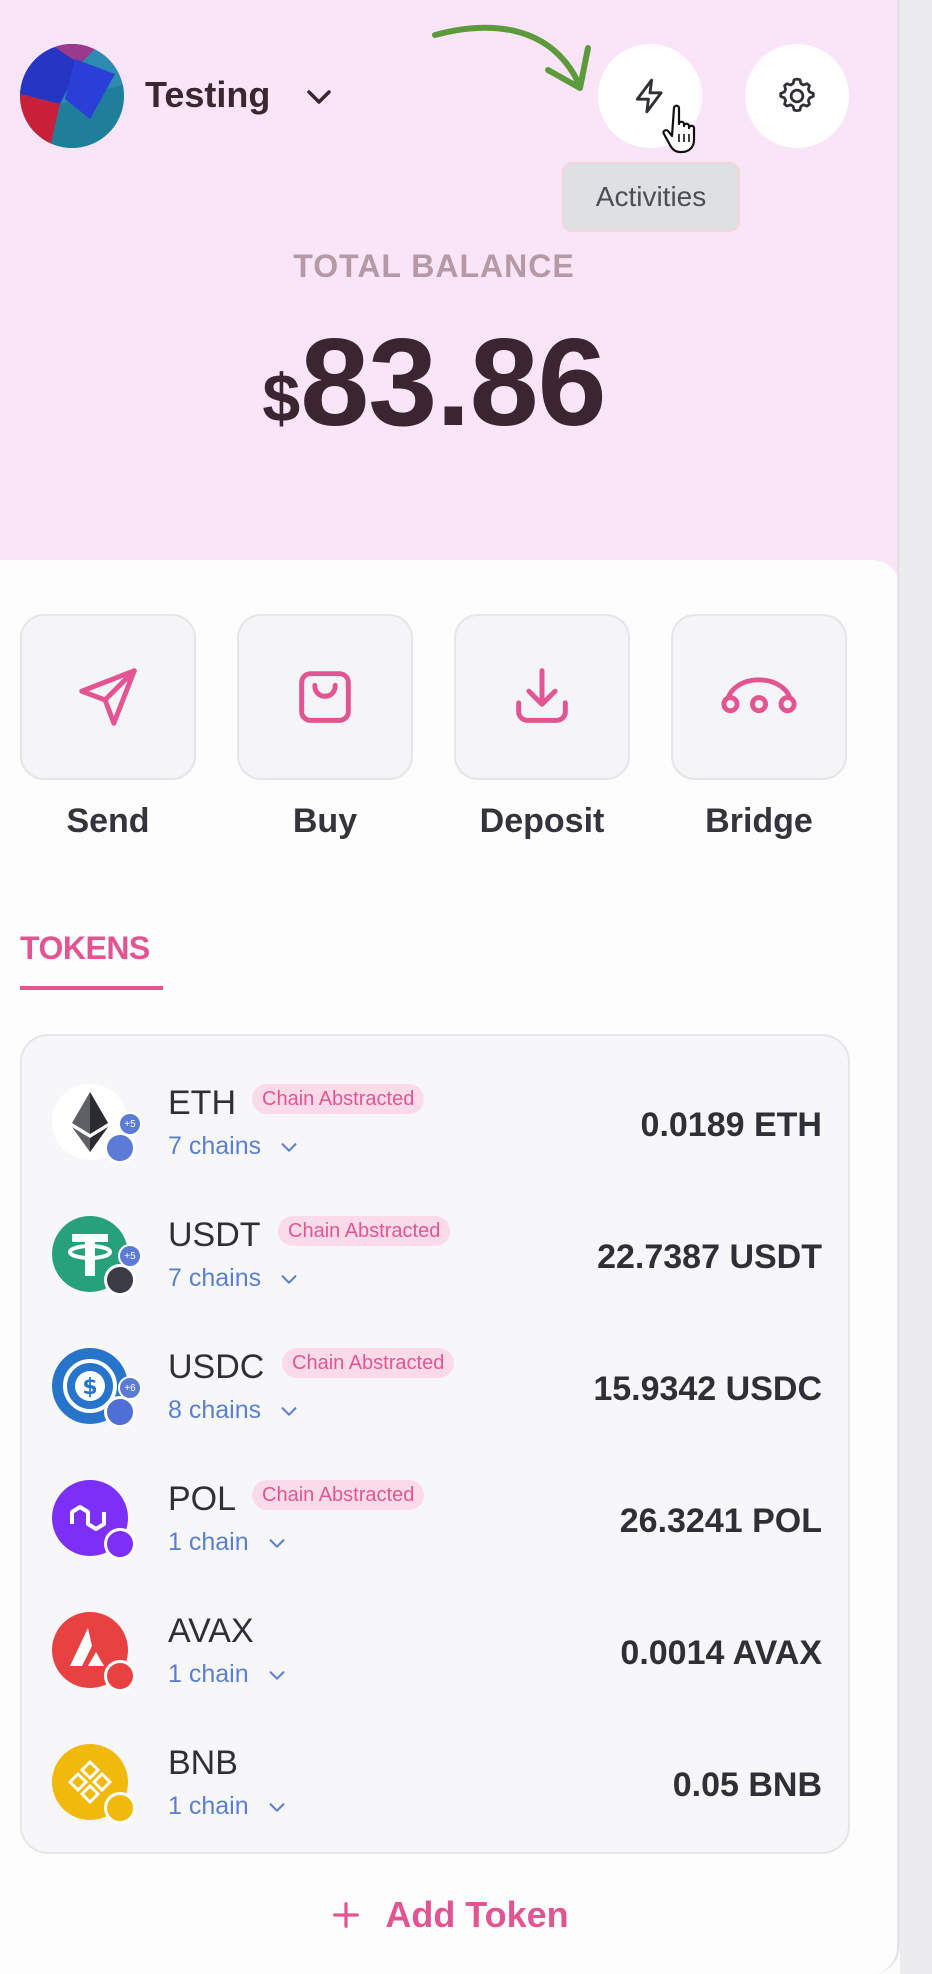 This screenshot has height=1974, width=932. I want to click on usdt-icon: +5, so click(97, 1256).